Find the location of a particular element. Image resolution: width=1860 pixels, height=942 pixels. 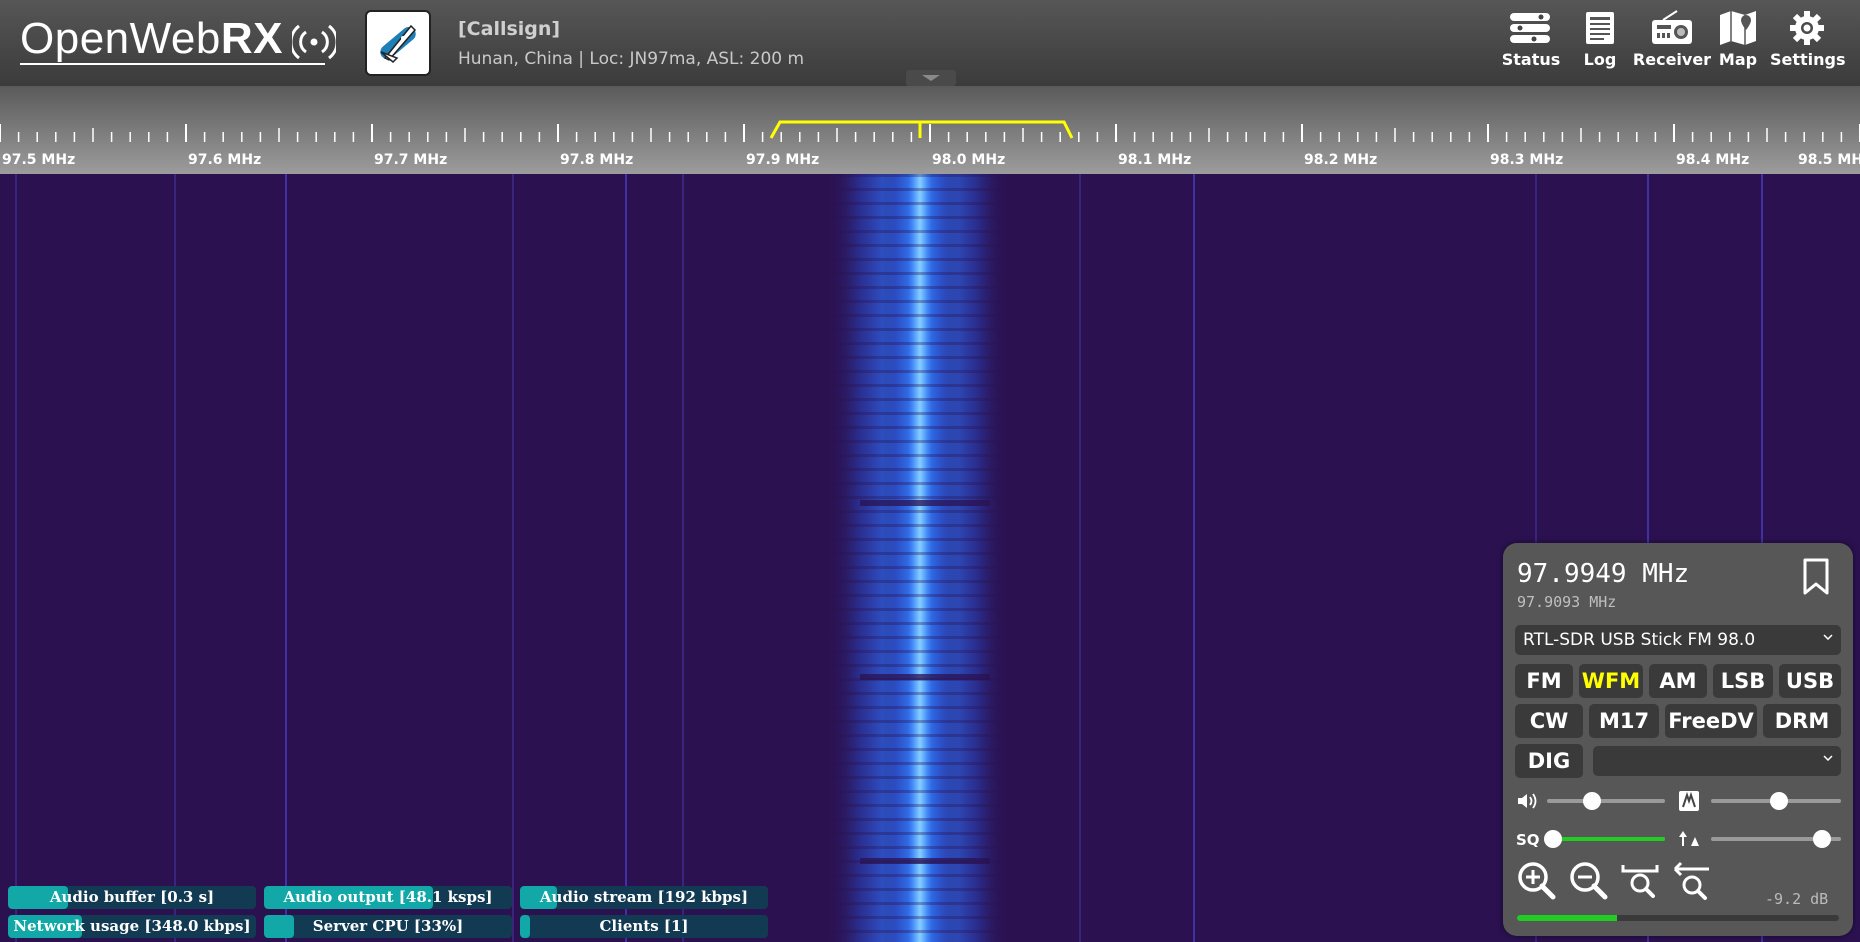

audio-output-bar: Audio output [48.1 ksps] is located at coordinates (388, 897).